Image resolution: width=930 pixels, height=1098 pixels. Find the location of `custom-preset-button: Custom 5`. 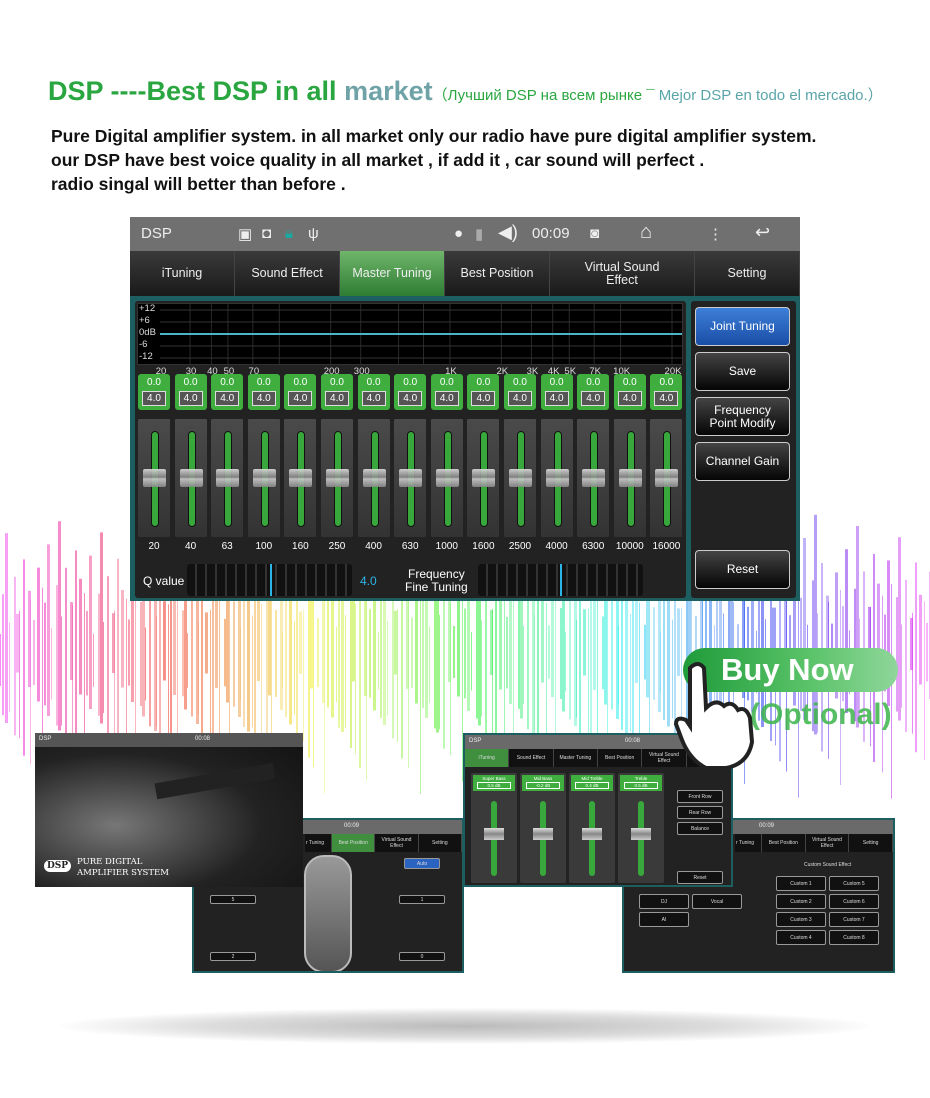

custom-preset-button: Custom 5 is located at coordinates (854, 883).